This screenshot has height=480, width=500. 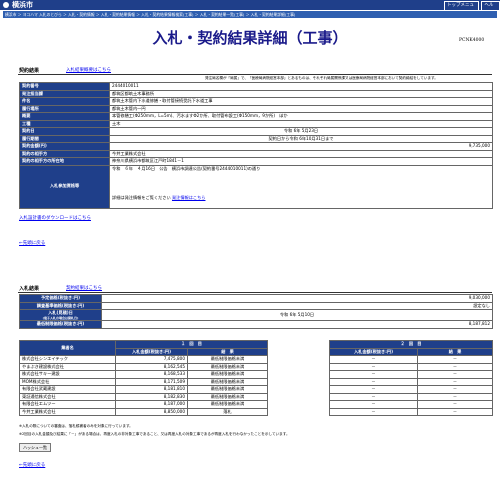 What do you see at coordinates (76, 426) in the screenshot?
I see `footnote-1: ※入札の際についての審査は、落札候補者のみを対象に行っています。` at bounding box center [76, 426].